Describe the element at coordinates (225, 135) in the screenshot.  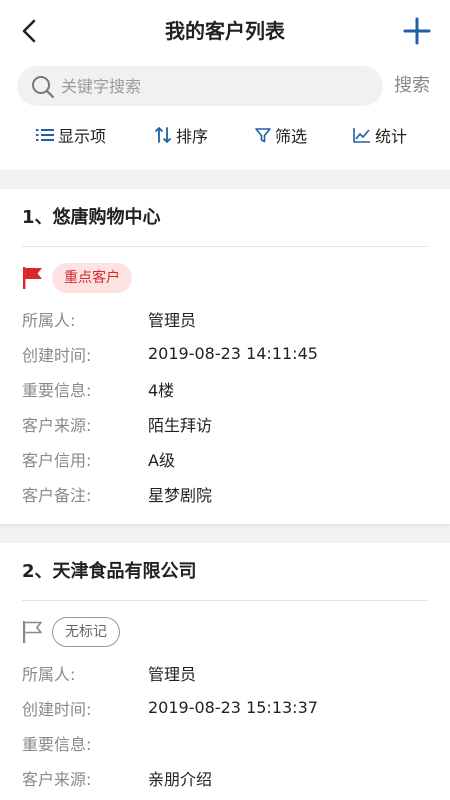
I see `toolbar: 显示项 排序 筛选 统计` at that location.